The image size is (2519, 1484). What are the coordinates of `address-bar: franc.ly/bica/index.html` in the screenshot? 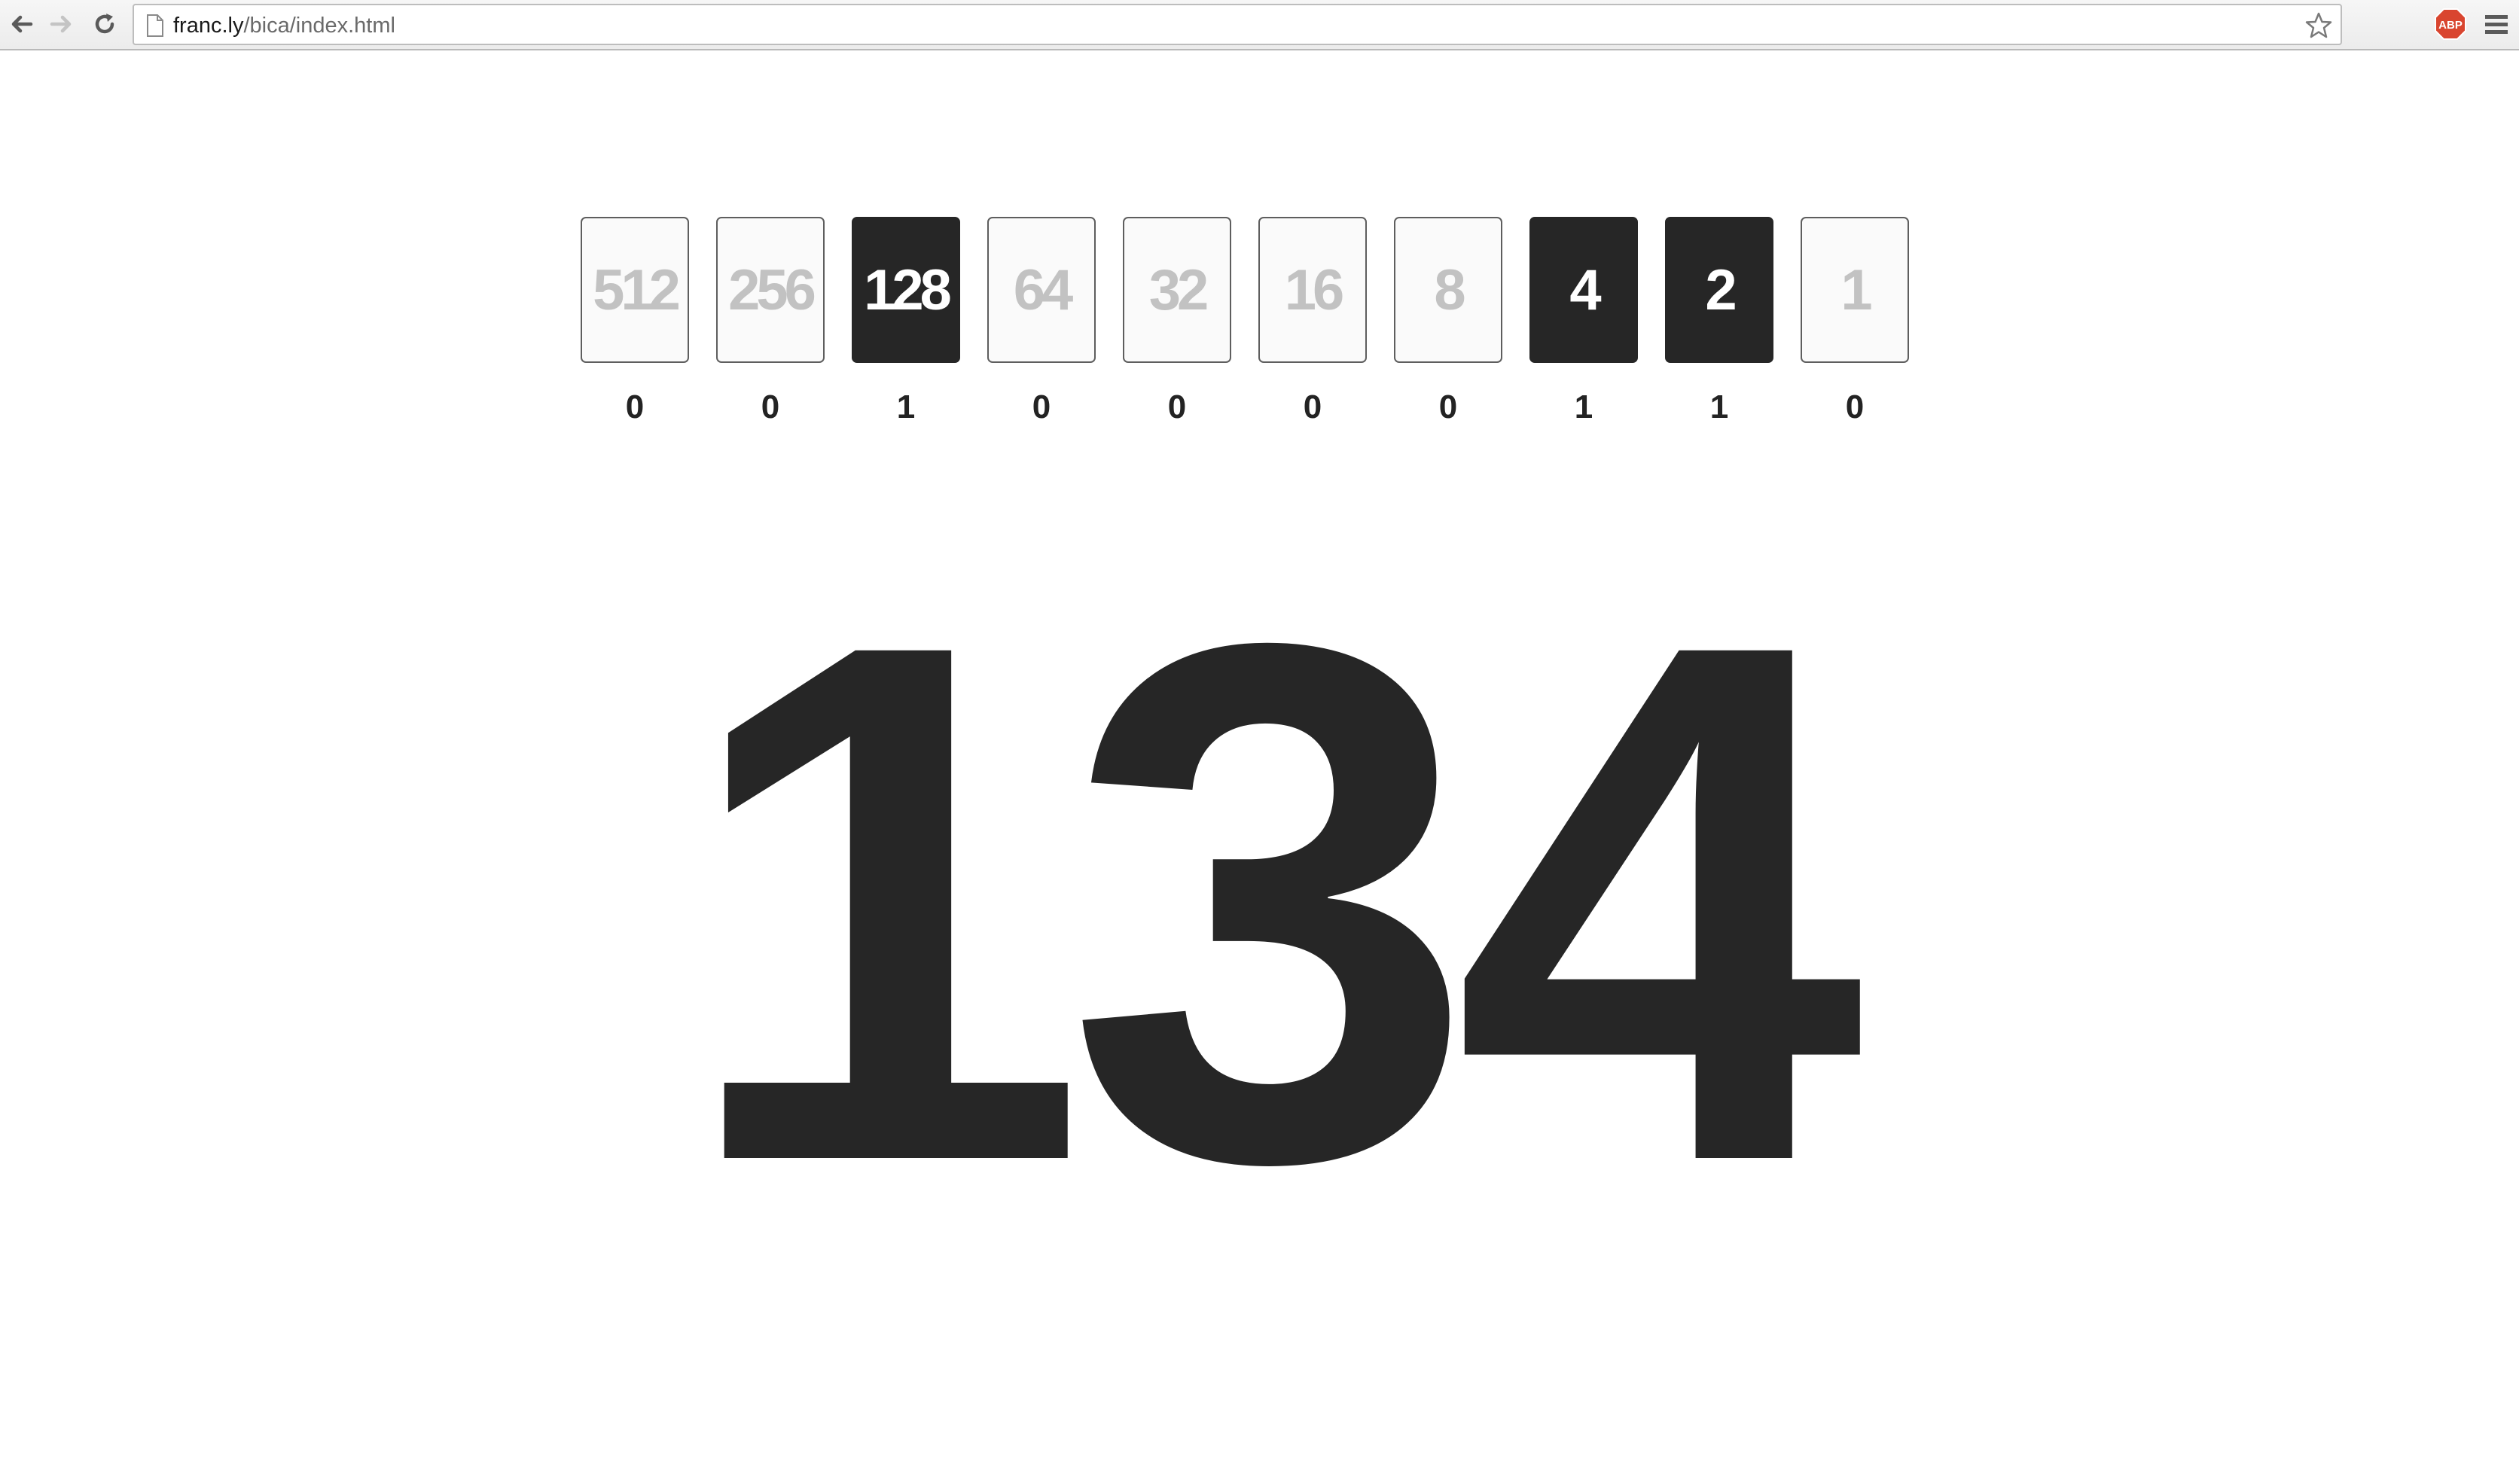 It's located at (1237, 24).